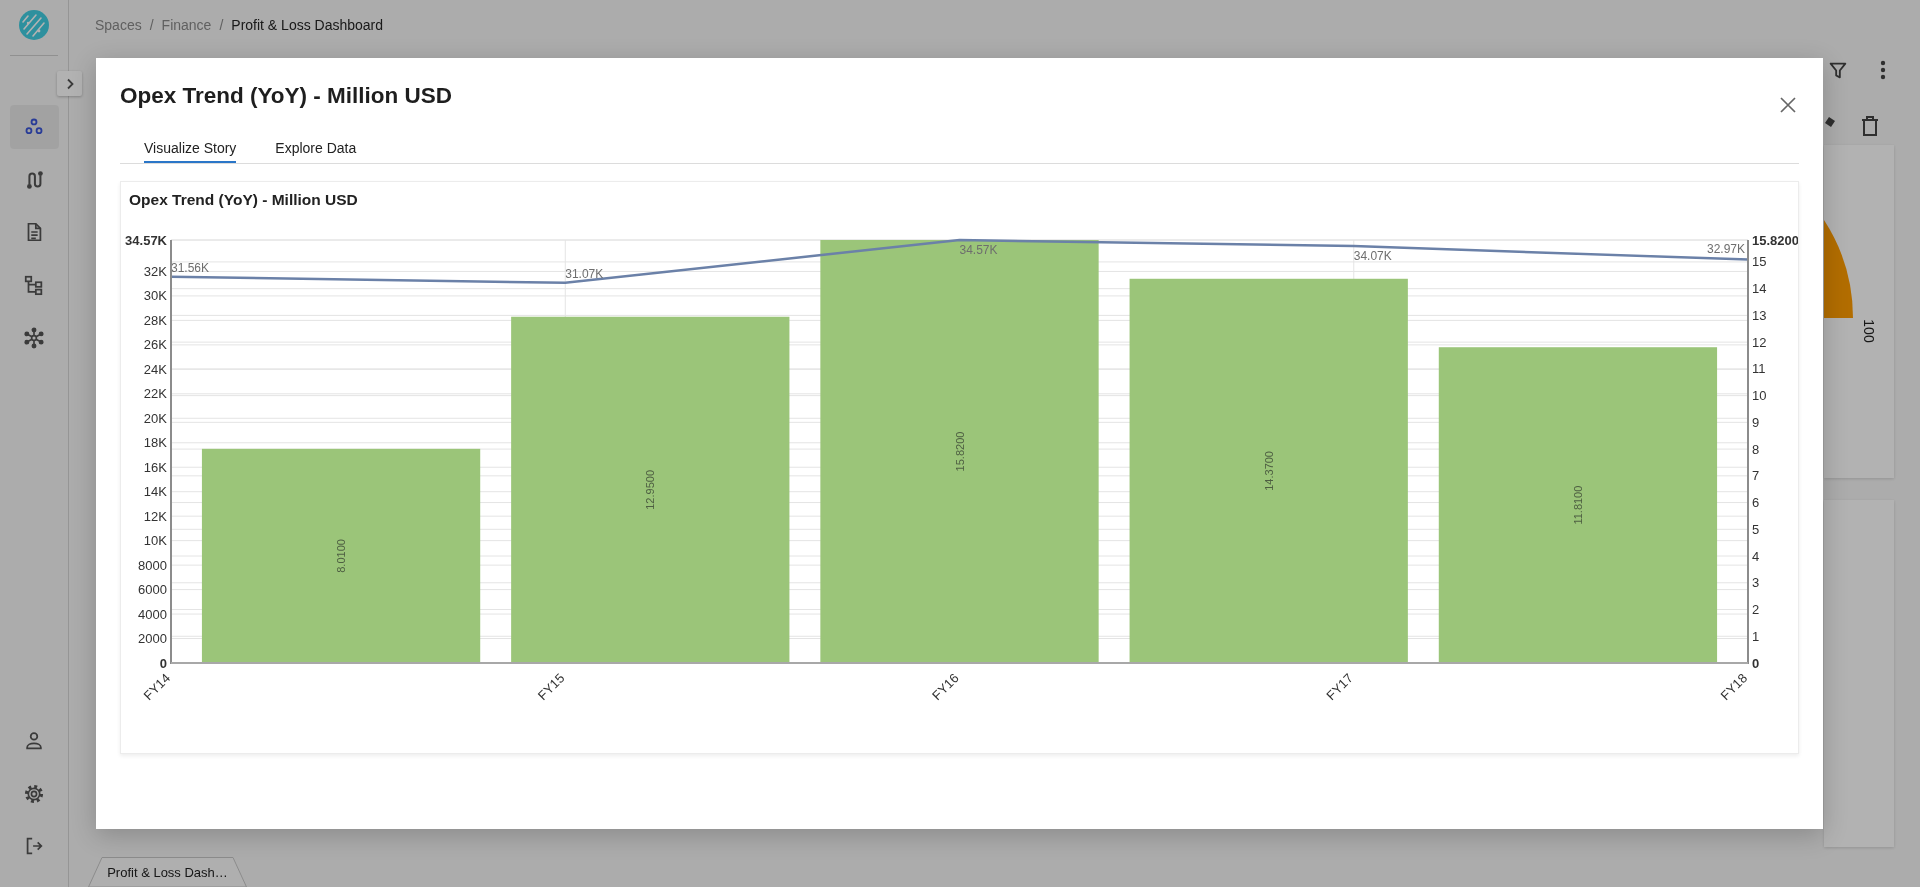 The width and height of the screenshot is (1920, 887). Describe the element at coordinates (1759, 289) in the screenshot. I see `right-axis-tick-label: 14` at that location.